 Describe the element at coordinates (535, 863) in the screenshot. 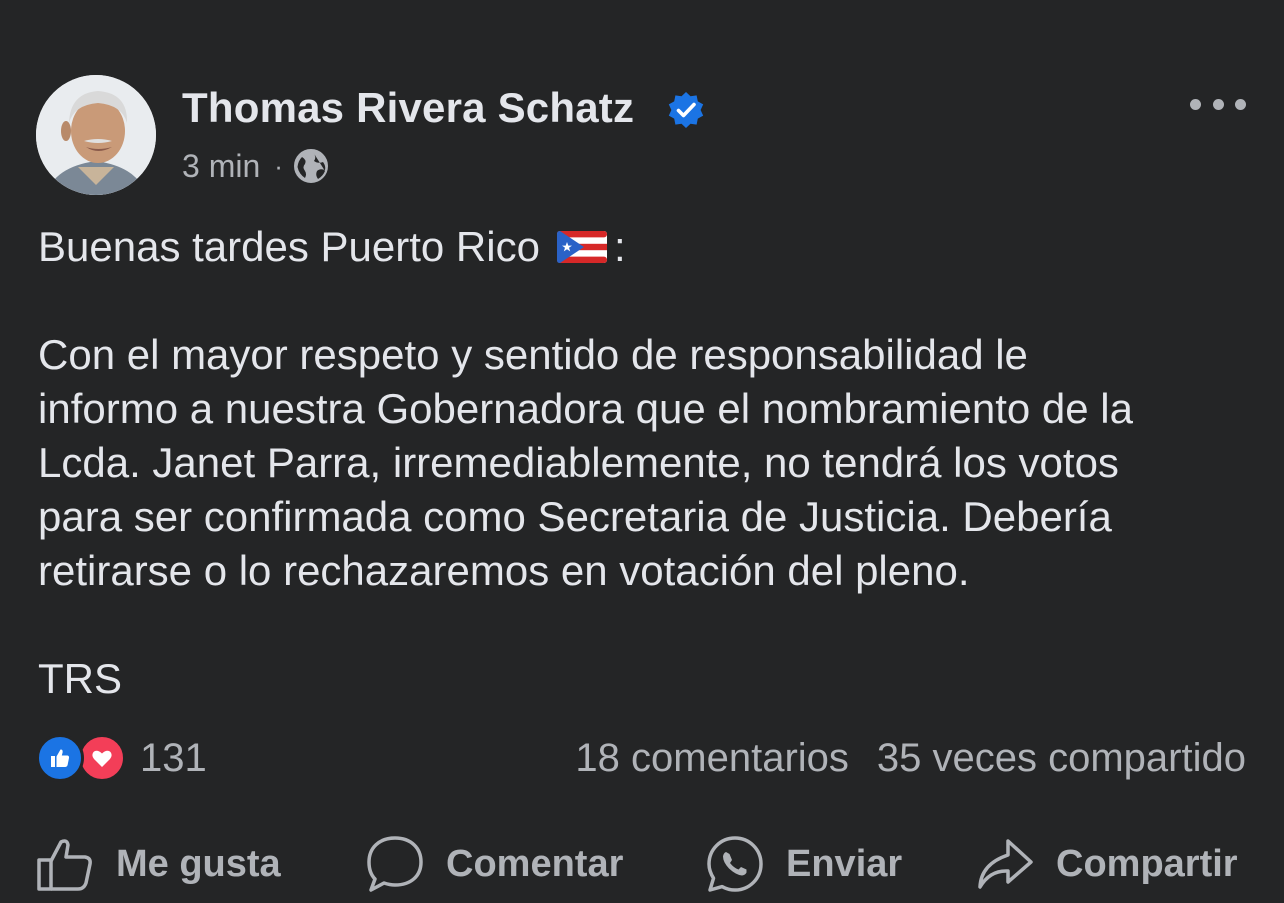

I see `comment-label: Comentar` at that location.